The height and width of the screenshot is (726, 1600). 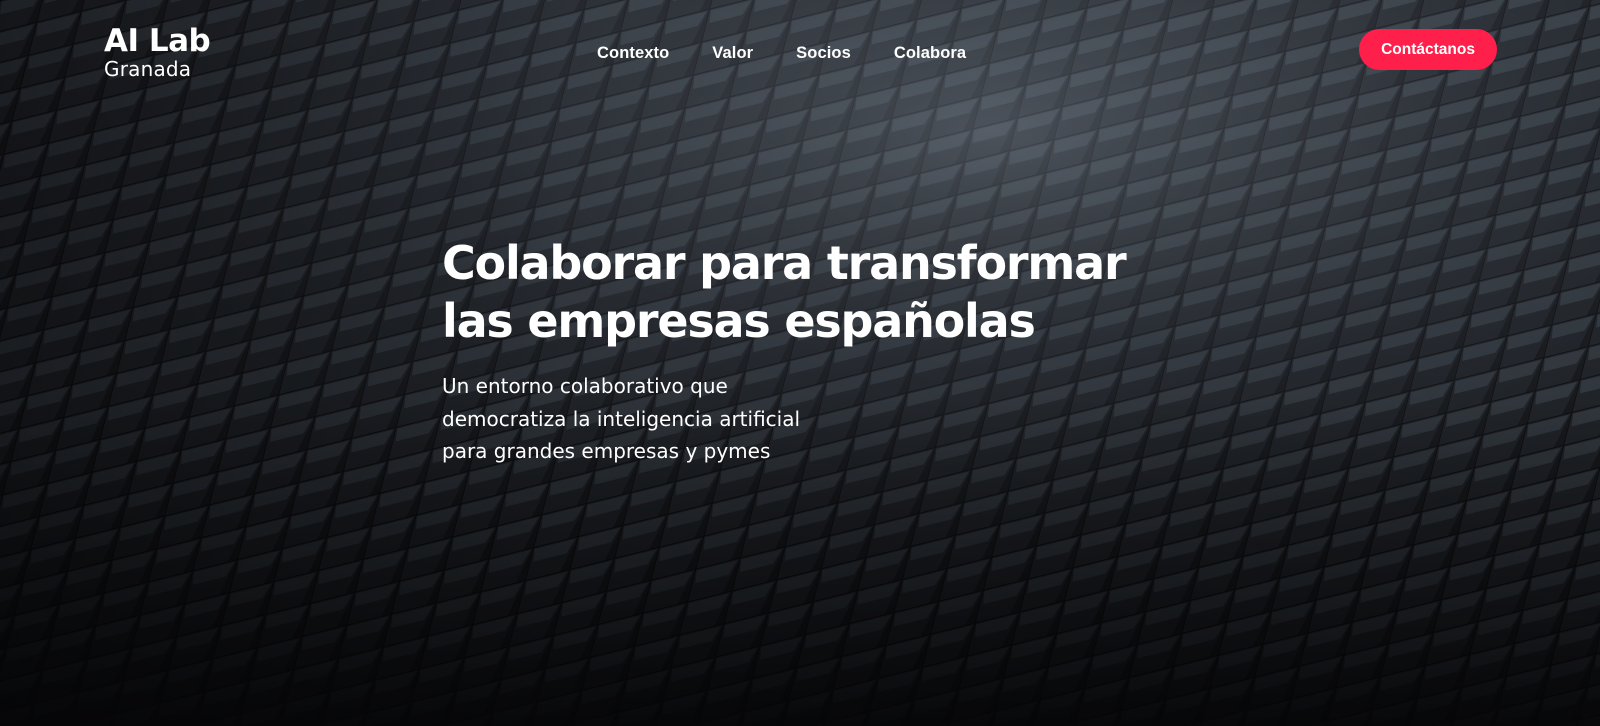 I want to click on main-nav: Contexto Valor Socios Colabora, so click(x=803, y=53).